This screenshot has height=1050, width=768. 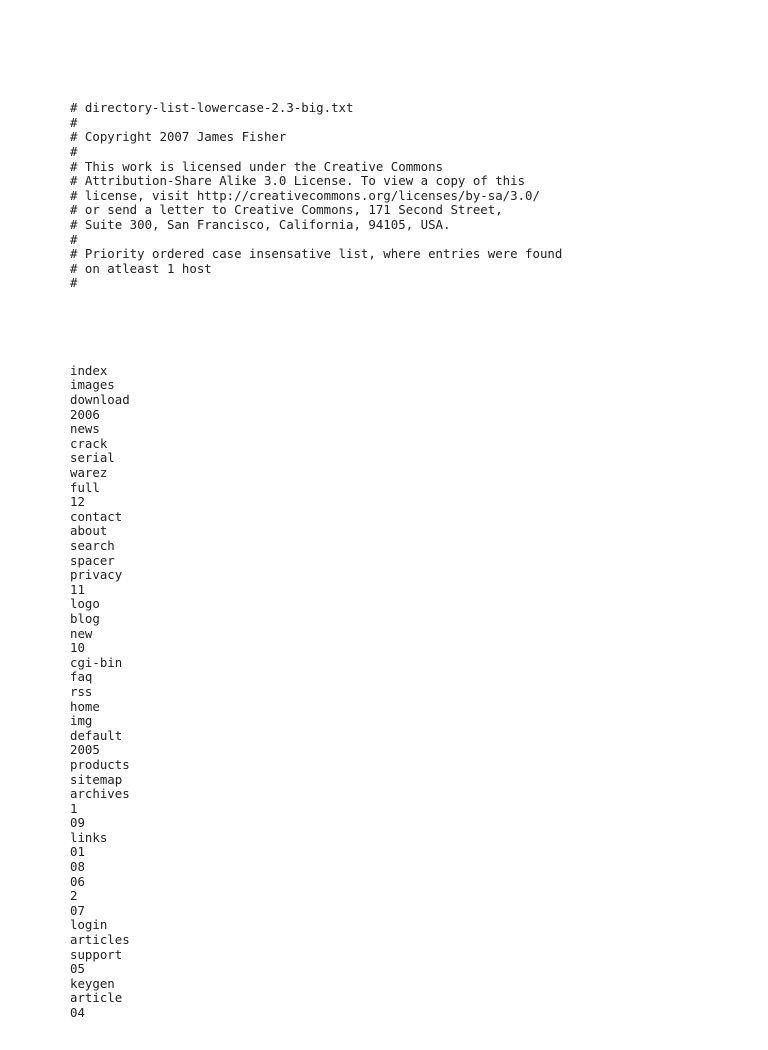 What do you see at coordinates (77, 502) in the screenshot?
I see `entry-line: 12` at bounding box center [77, 502].